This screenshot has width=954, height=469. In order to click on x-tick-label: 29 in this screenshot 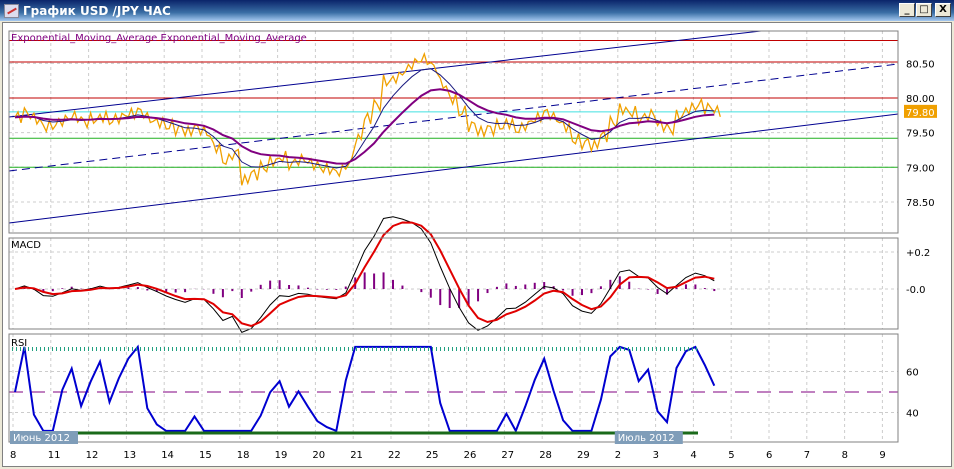, I will do `click(583, 455)`.